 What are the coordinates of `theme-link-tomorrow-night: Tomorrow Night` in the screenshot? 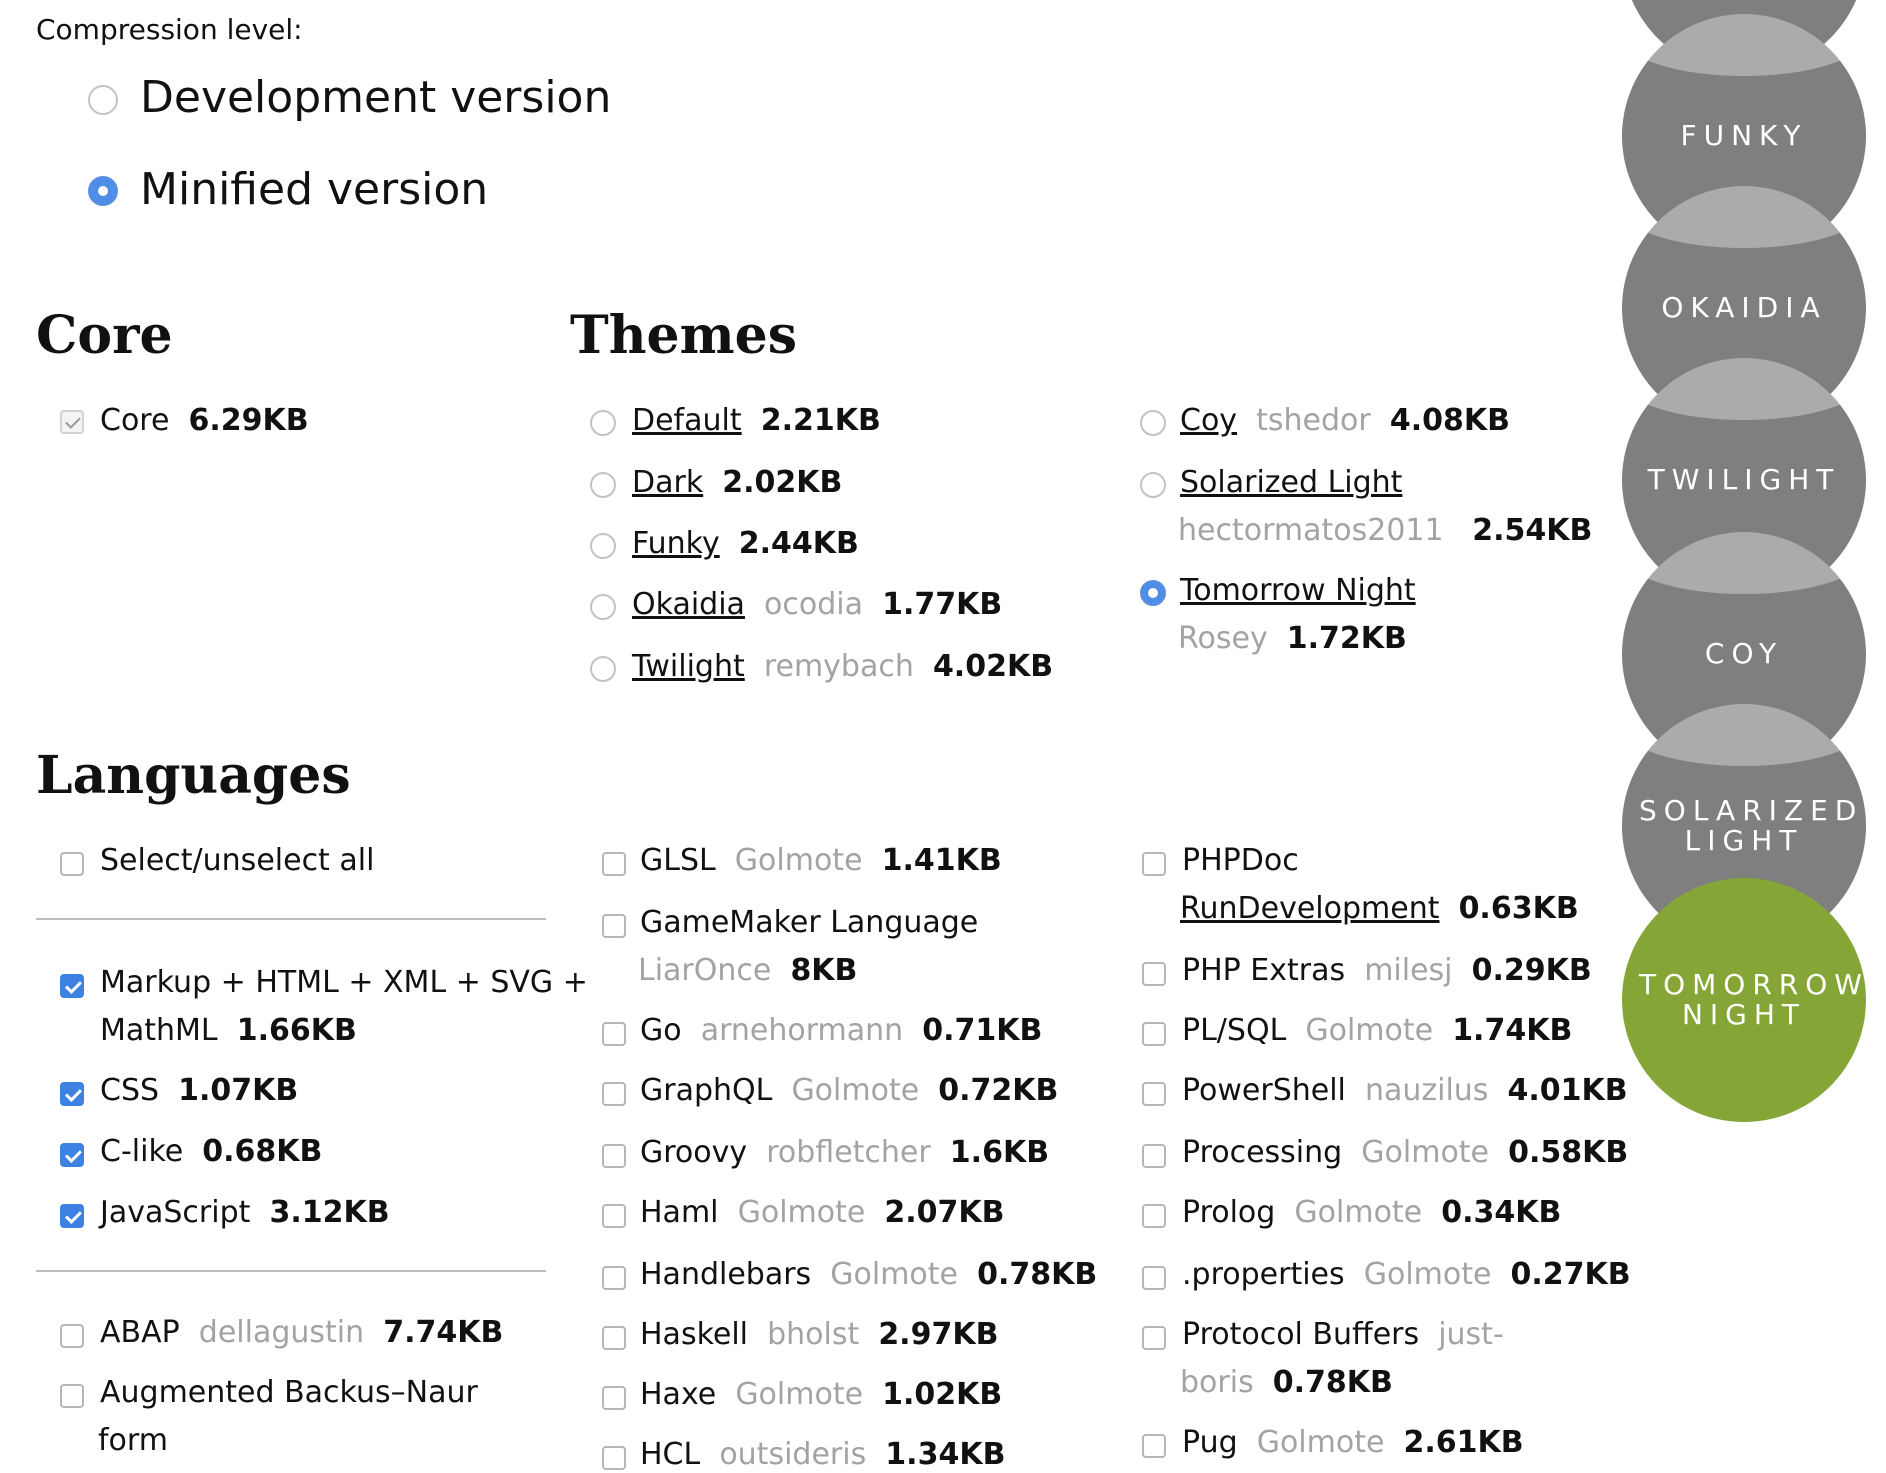 It's located at (1298, 590).